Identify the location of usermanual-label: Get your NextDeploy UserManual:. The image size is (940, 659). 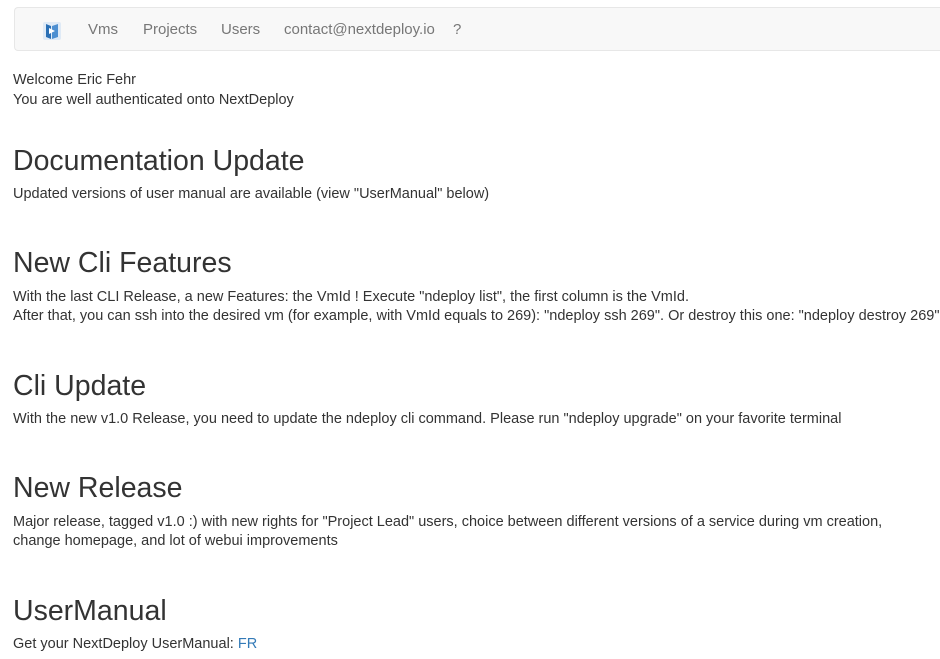
(125, 644).